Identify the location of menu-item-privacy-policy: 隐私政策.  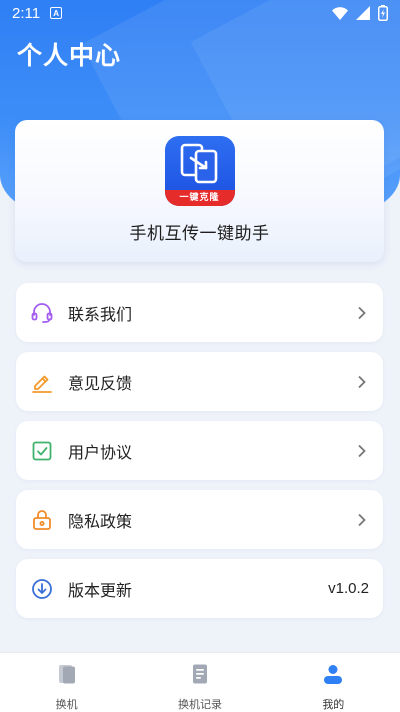
(199, 519).